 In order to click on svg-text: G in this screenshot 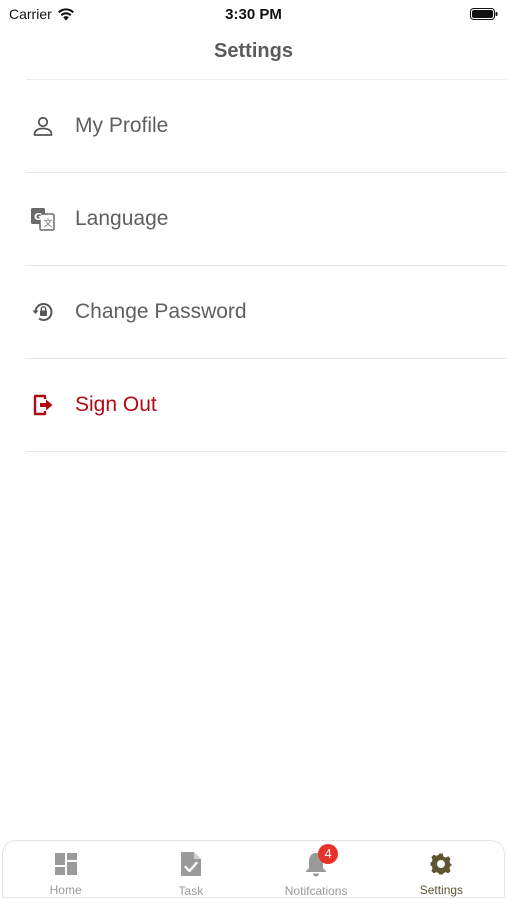, I will do `click(38, 217)`.